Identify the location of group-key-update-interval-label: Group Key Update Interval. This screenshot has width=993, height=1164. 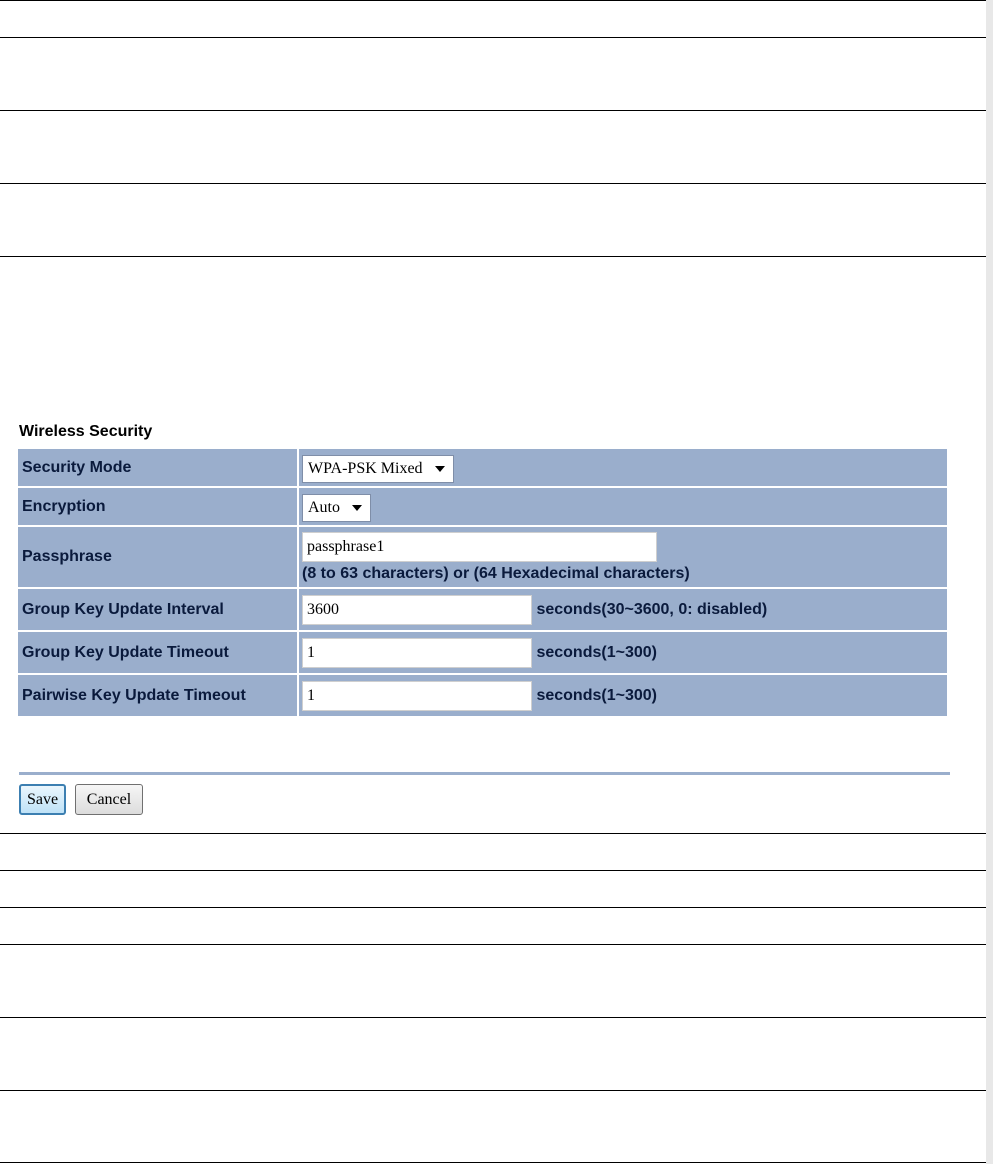
(157, 609).